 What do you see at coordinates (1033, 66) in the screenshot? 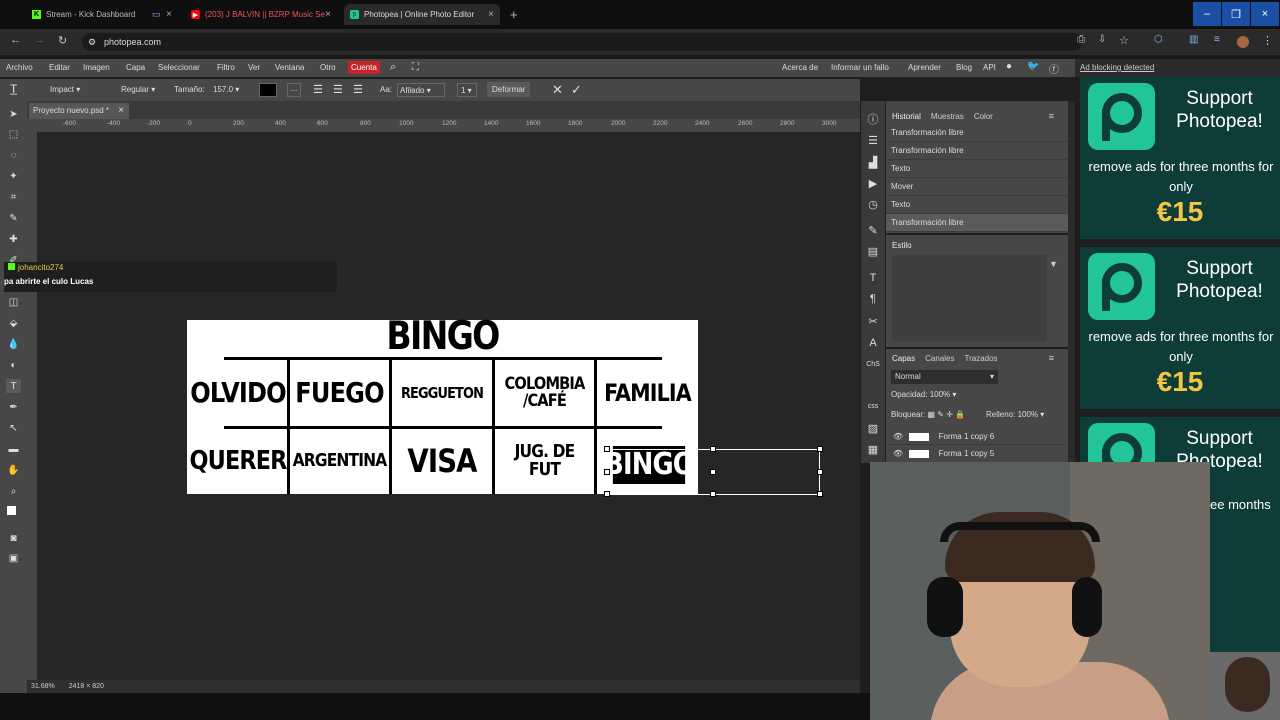
I see `twitter-icon: 🐦` at bounding box center [1033, 66].